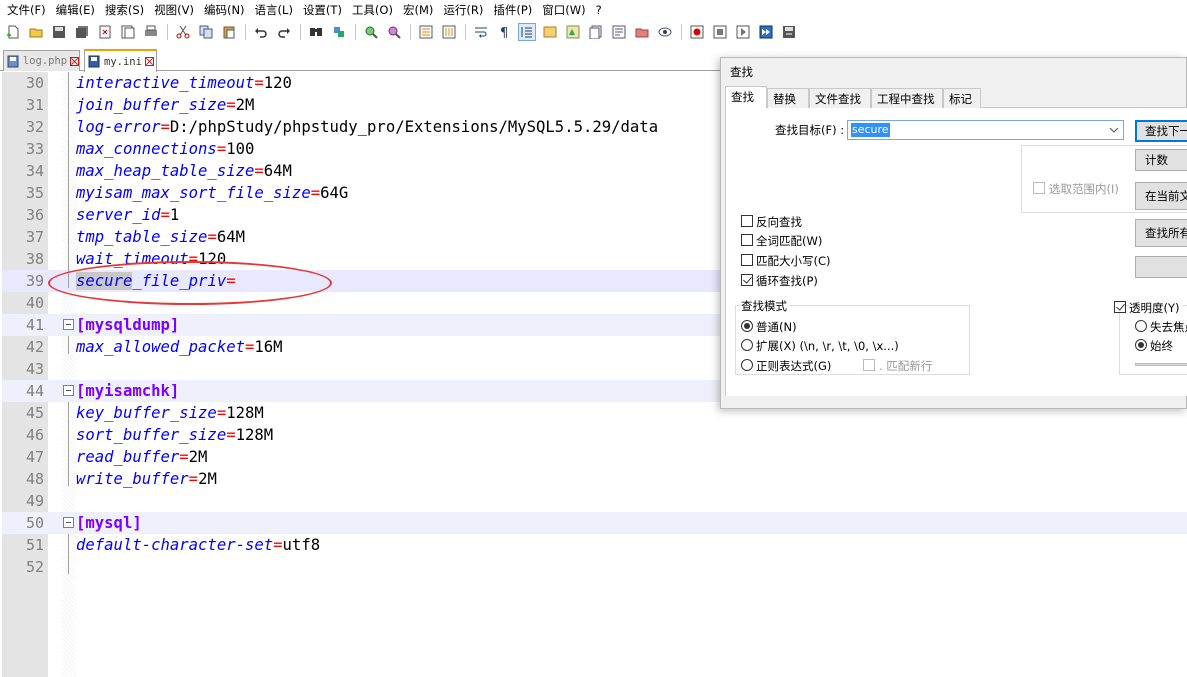 This screenshot has width=1187, height=677. I want to click on tab-my-ini: my.ini, so click(120, 60).